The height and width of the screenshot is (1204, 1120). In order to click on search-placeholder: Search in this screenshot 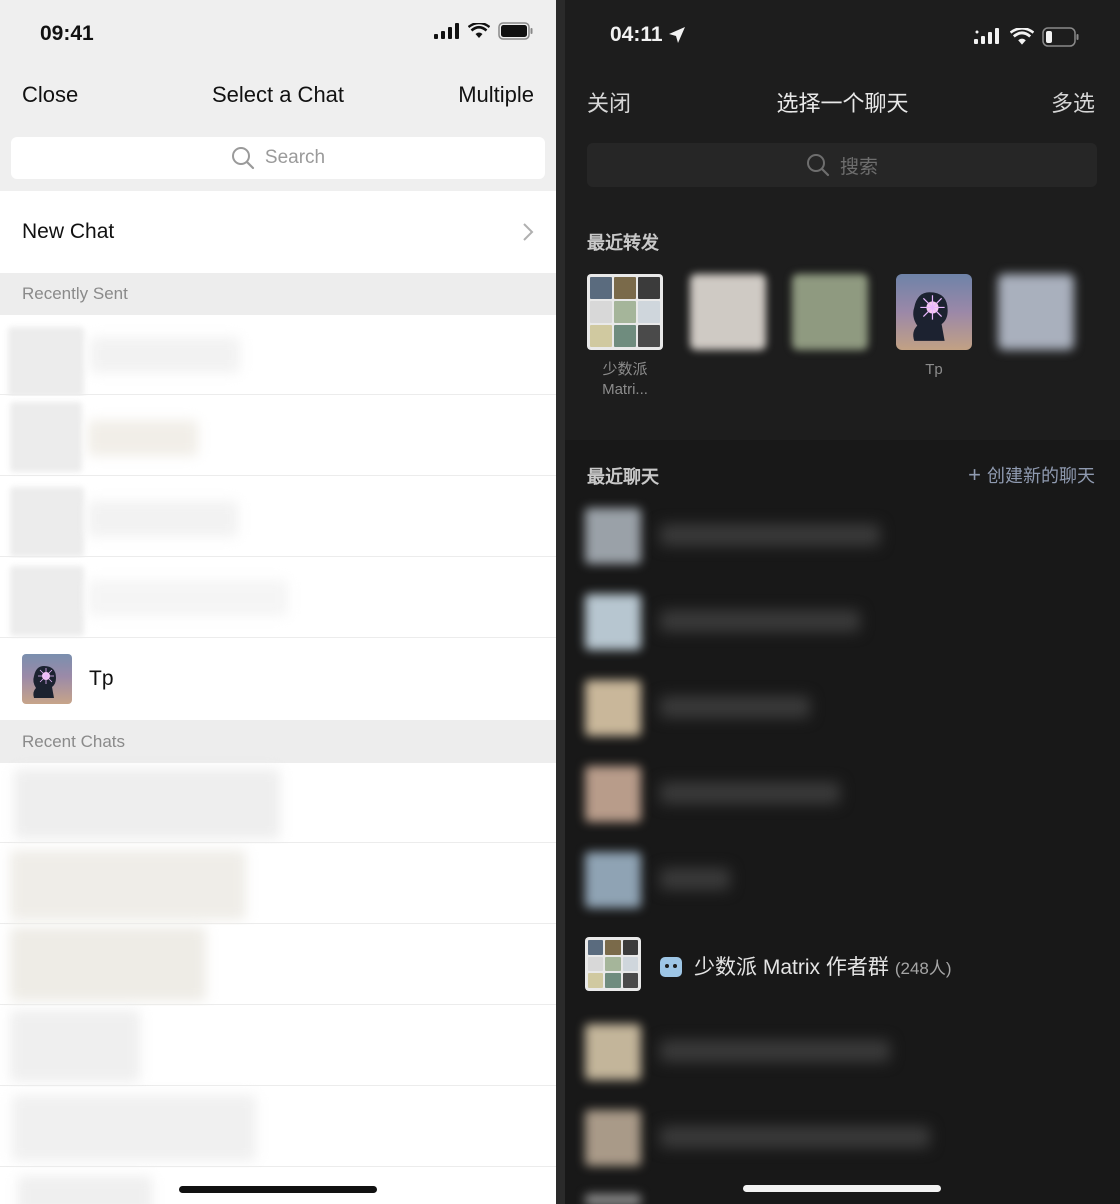, I will do `click(295, 157)`.